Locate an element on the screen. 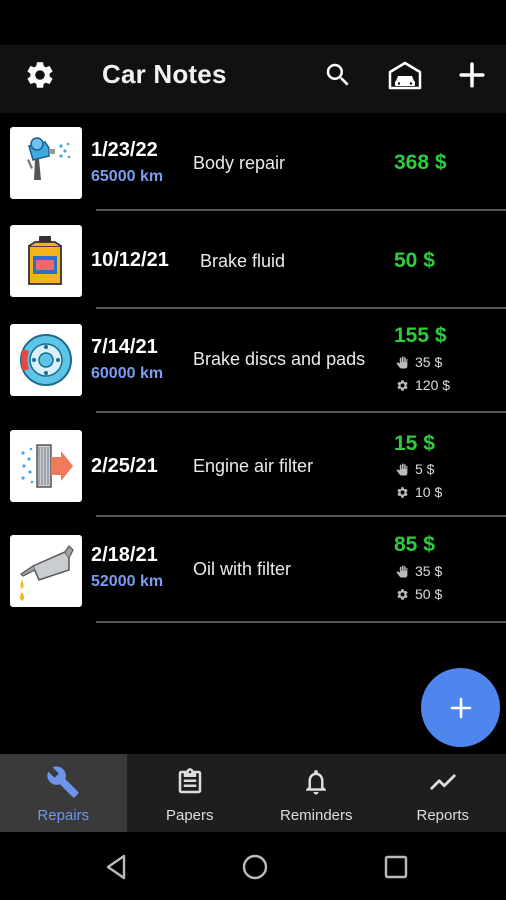 The width and height of the screenshot is (506, 900). labor-cost-value: 50 $ is located at coordinates (429, 594).